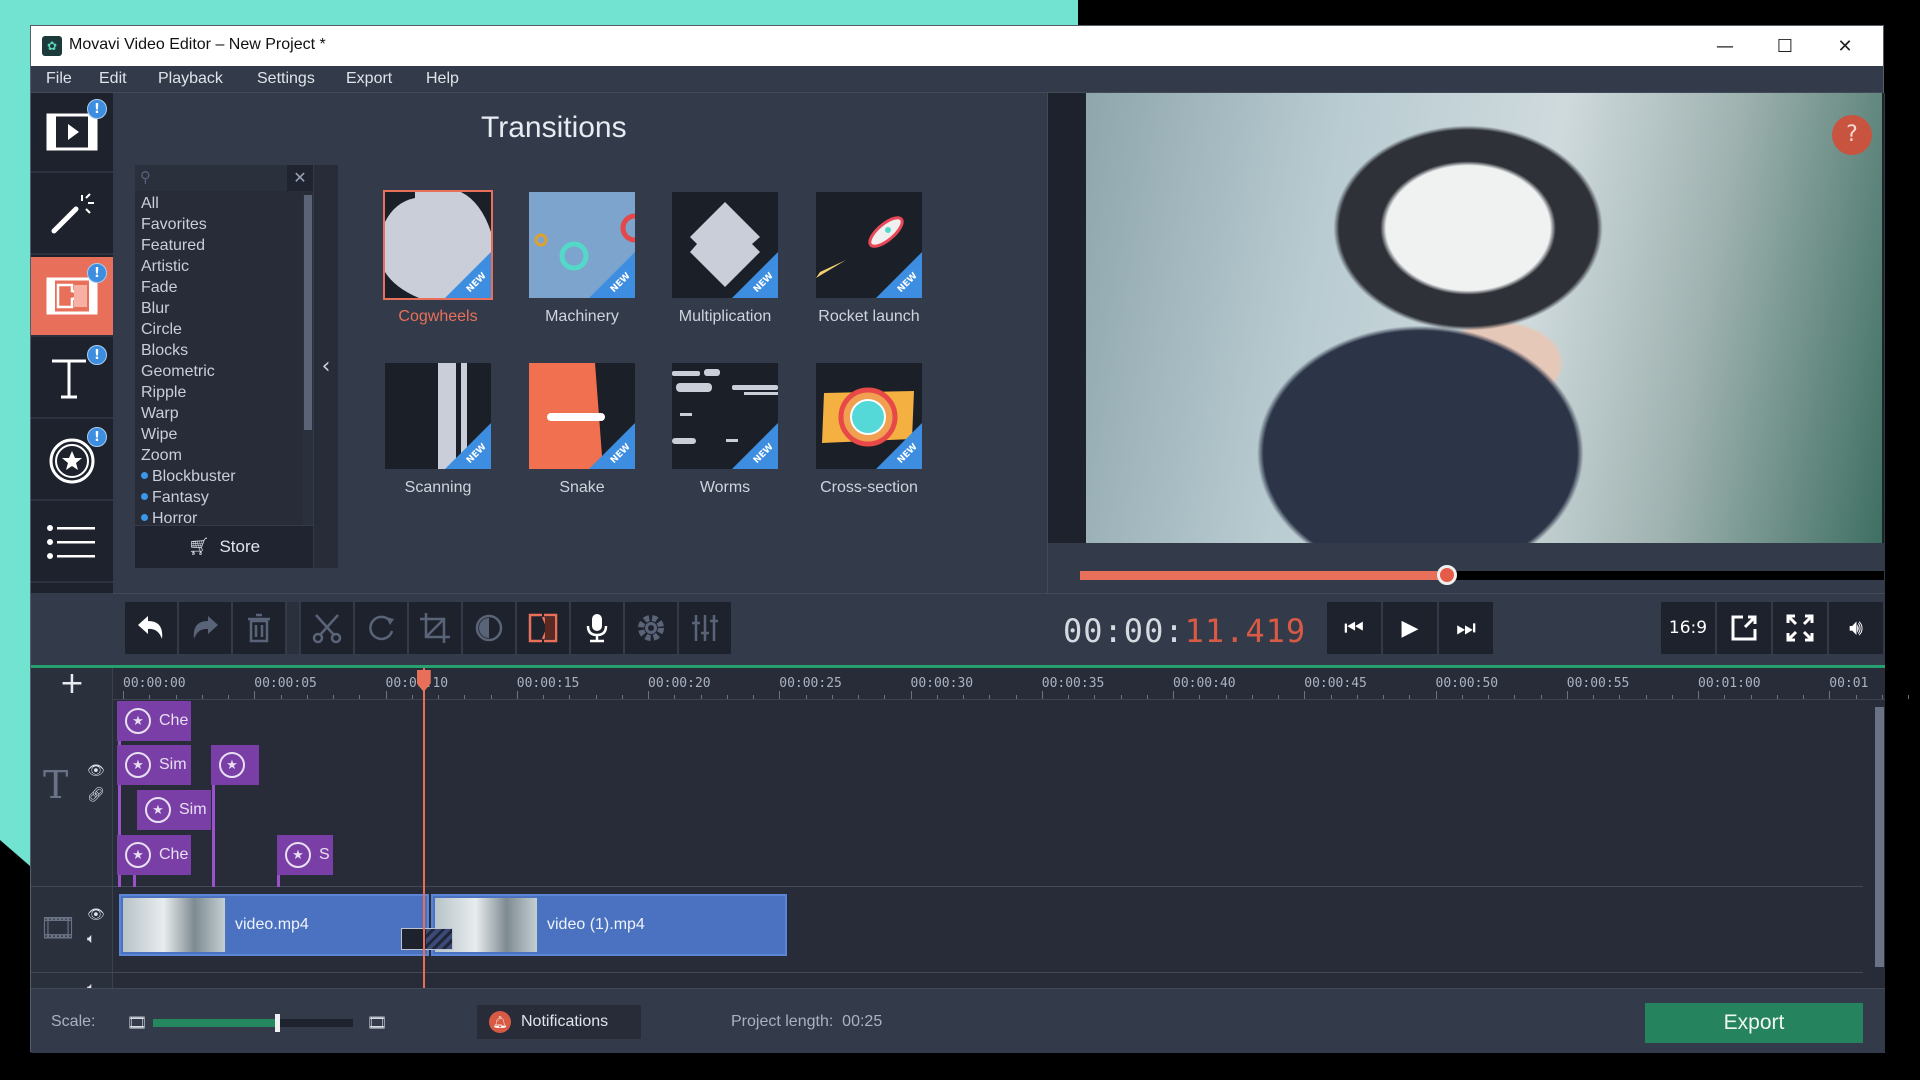 This screenshot has height=1080, width=1920. What do you see at coordinates (221, 268) in the screenshot?
I see `category-item: Artistic` at bounding box center [221, 268].